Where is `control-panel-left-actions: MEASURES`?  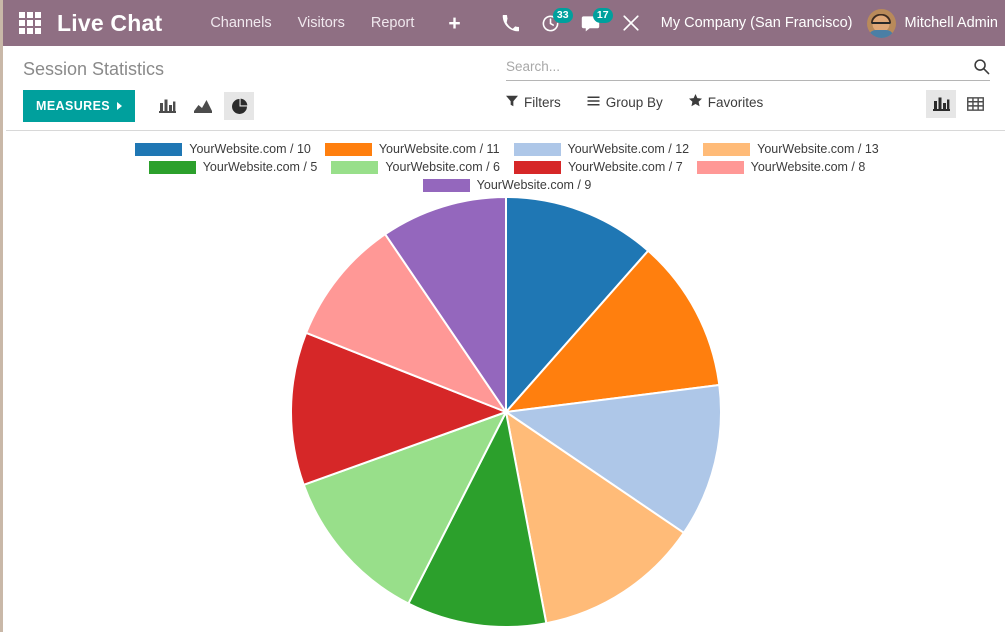
control-panel-left-actions: MEASURES is located at coordinates (139, 106).